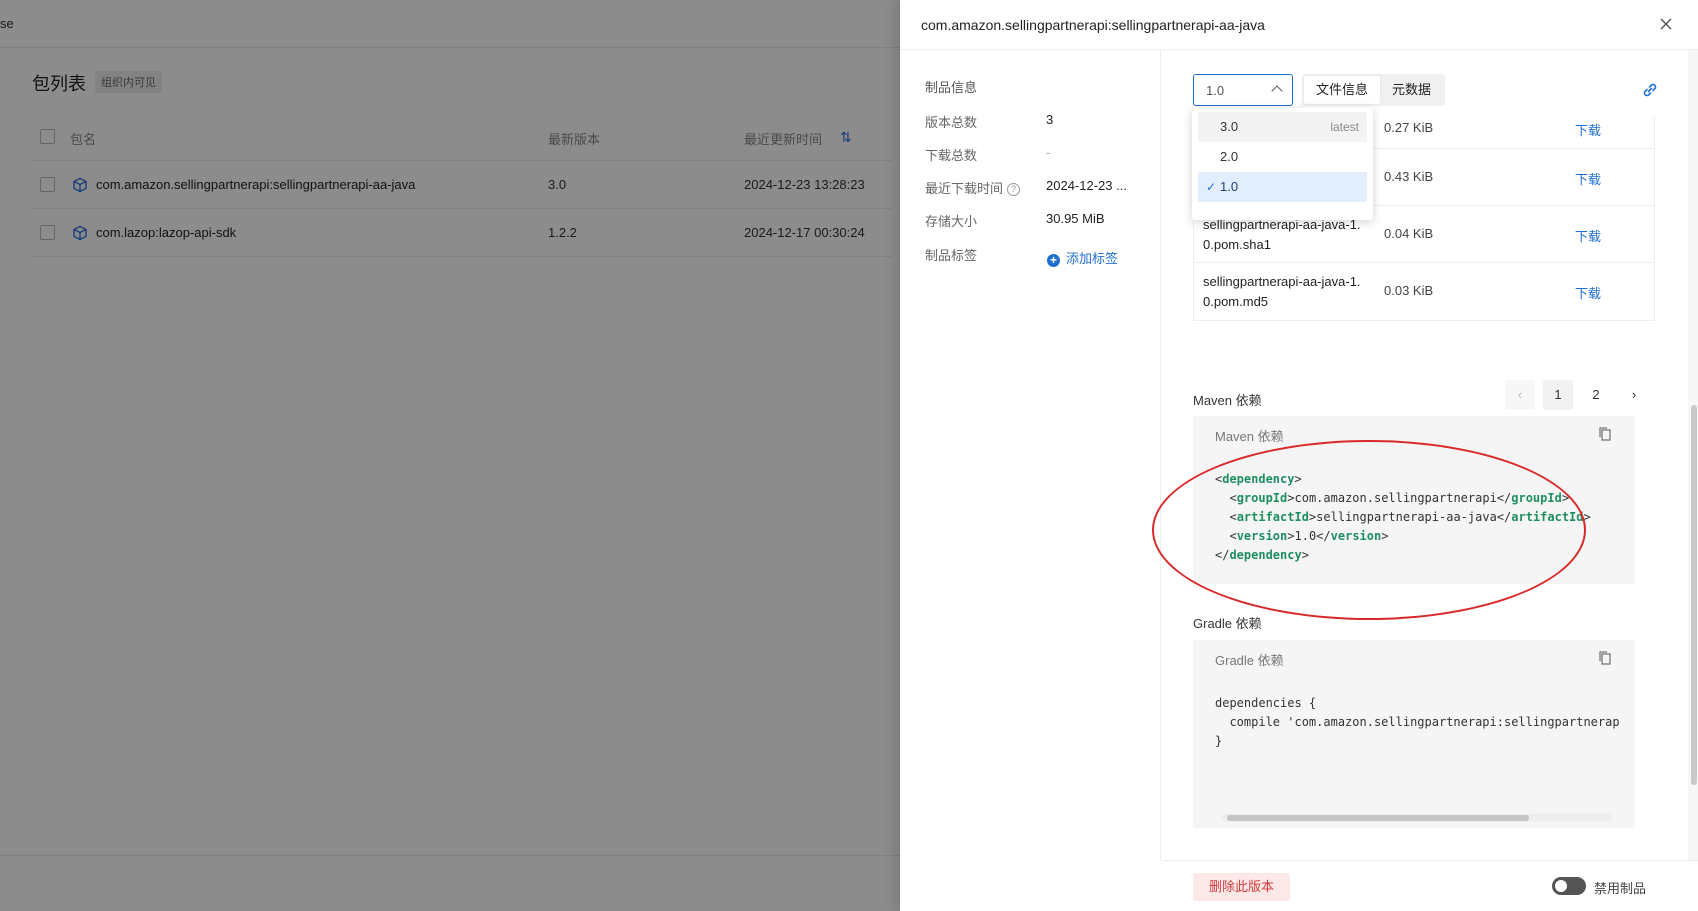  What do you see at coordinates (1249, 436) in the screenshot?
I see `maven-box-title: Maven 依赖` at bounding box center [1249, 436].